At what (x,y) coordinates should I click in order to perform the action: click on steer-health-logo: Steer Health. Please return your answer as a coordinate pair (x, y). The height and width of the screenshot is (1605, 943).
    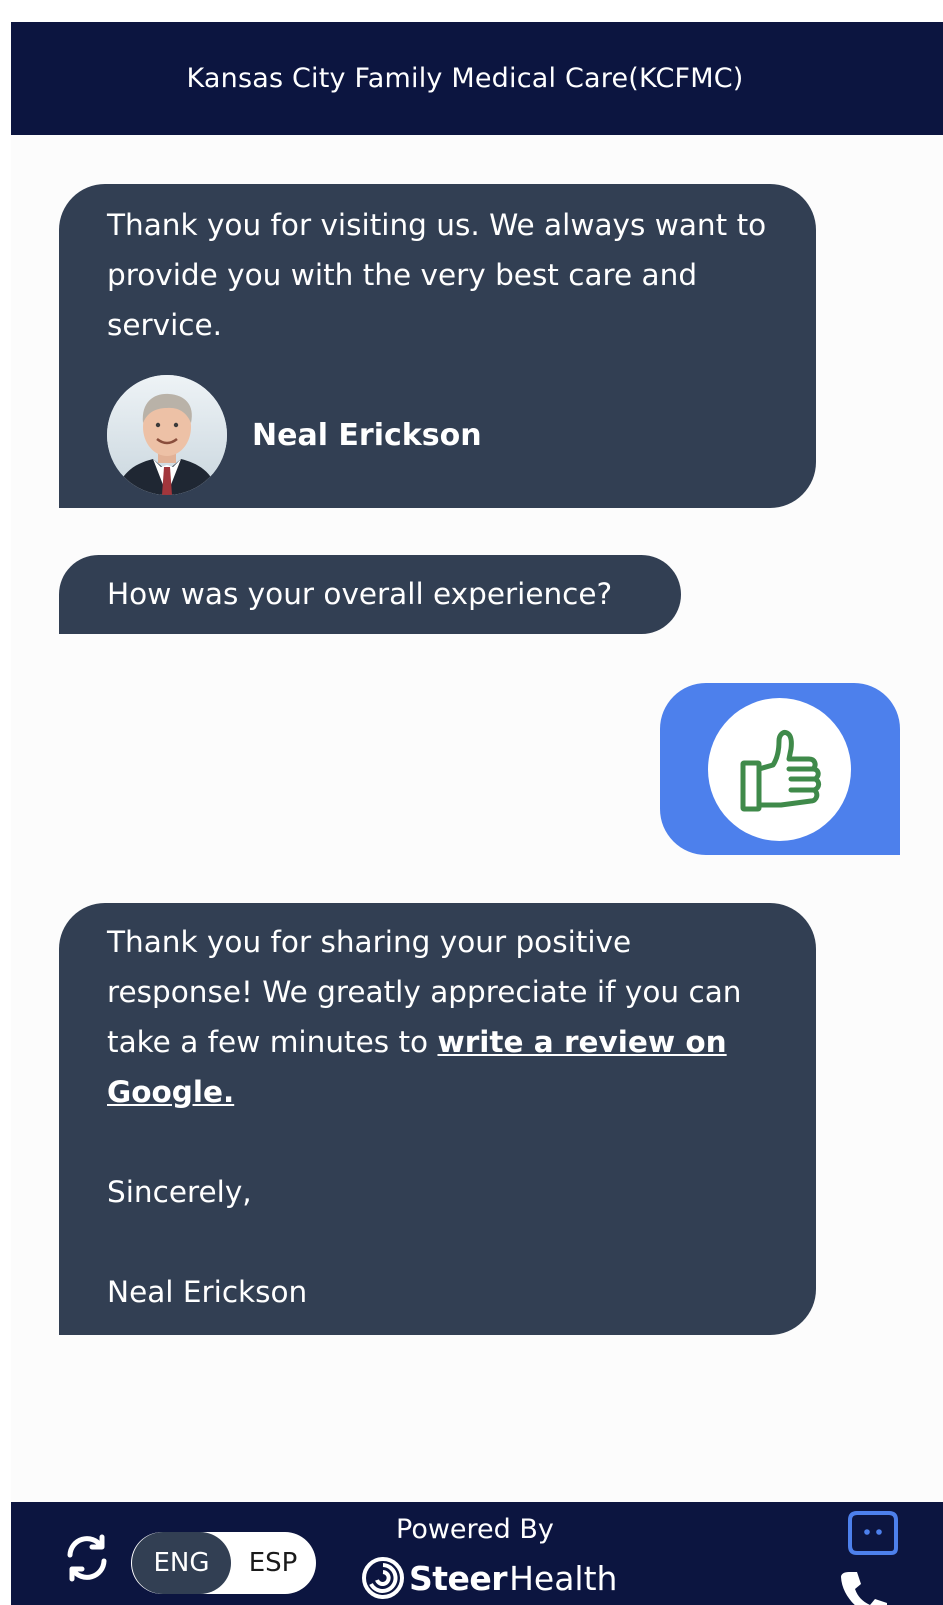
    Looking at the image, I should click on (489, 1578).